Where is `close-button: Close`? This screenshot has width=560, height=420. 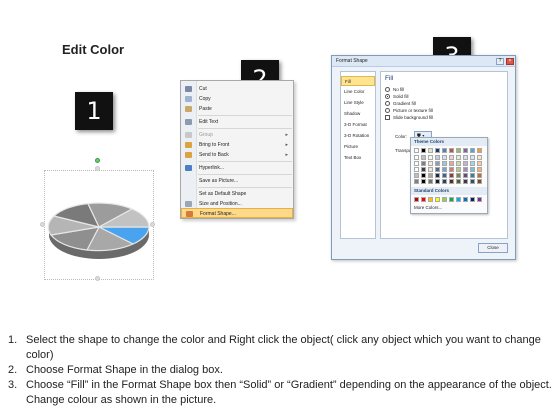
close-button: Close is located at coordinates (493, 248).